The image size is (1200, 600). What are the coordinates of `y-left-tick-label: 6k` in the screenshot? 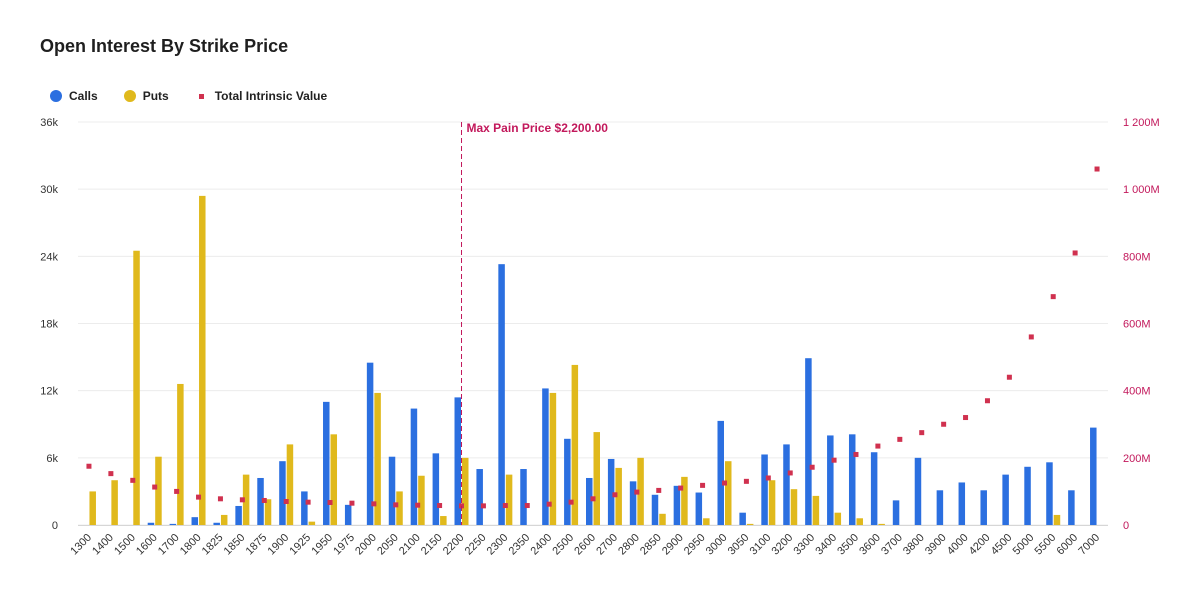 It's located at (52, 459).